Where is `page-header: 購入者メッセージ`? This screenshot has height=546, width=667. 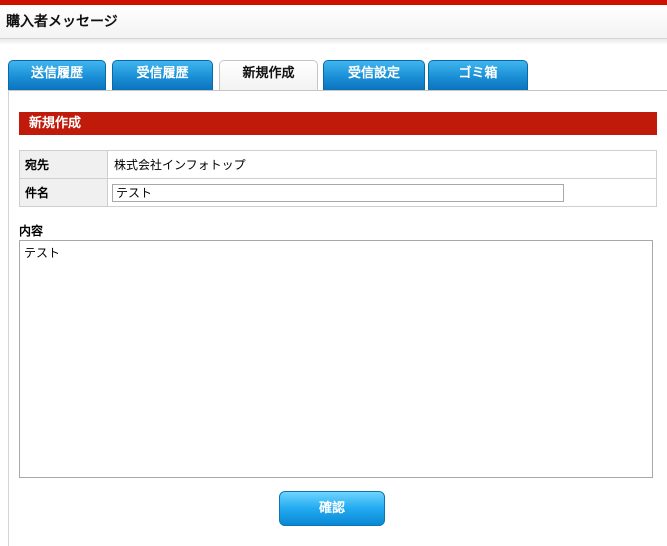 page-header: 購入者メッセージ is located at coordinates (333, 22).